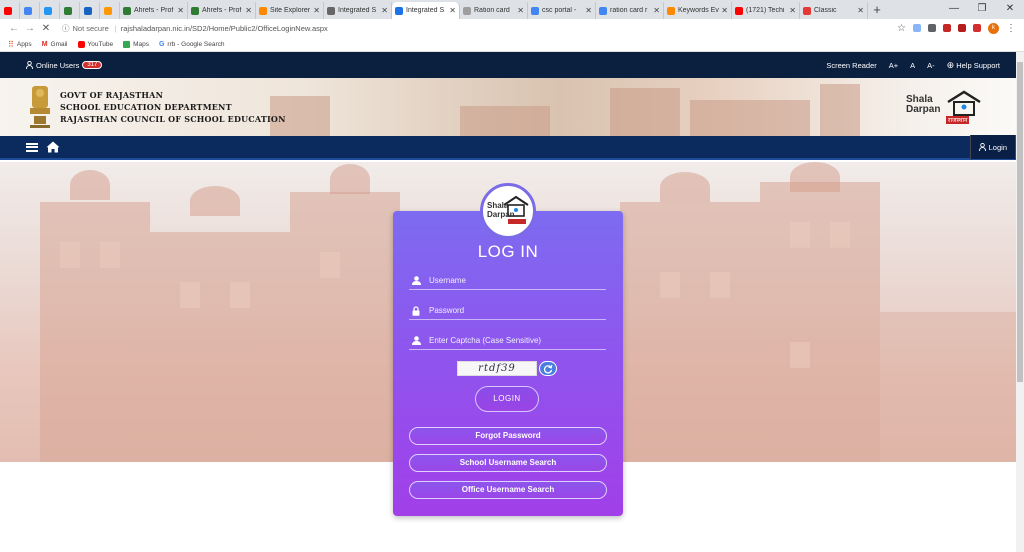  Describe the element at coordinates (161, 44) in the screenshot. I see `google-icon: G` at that location.